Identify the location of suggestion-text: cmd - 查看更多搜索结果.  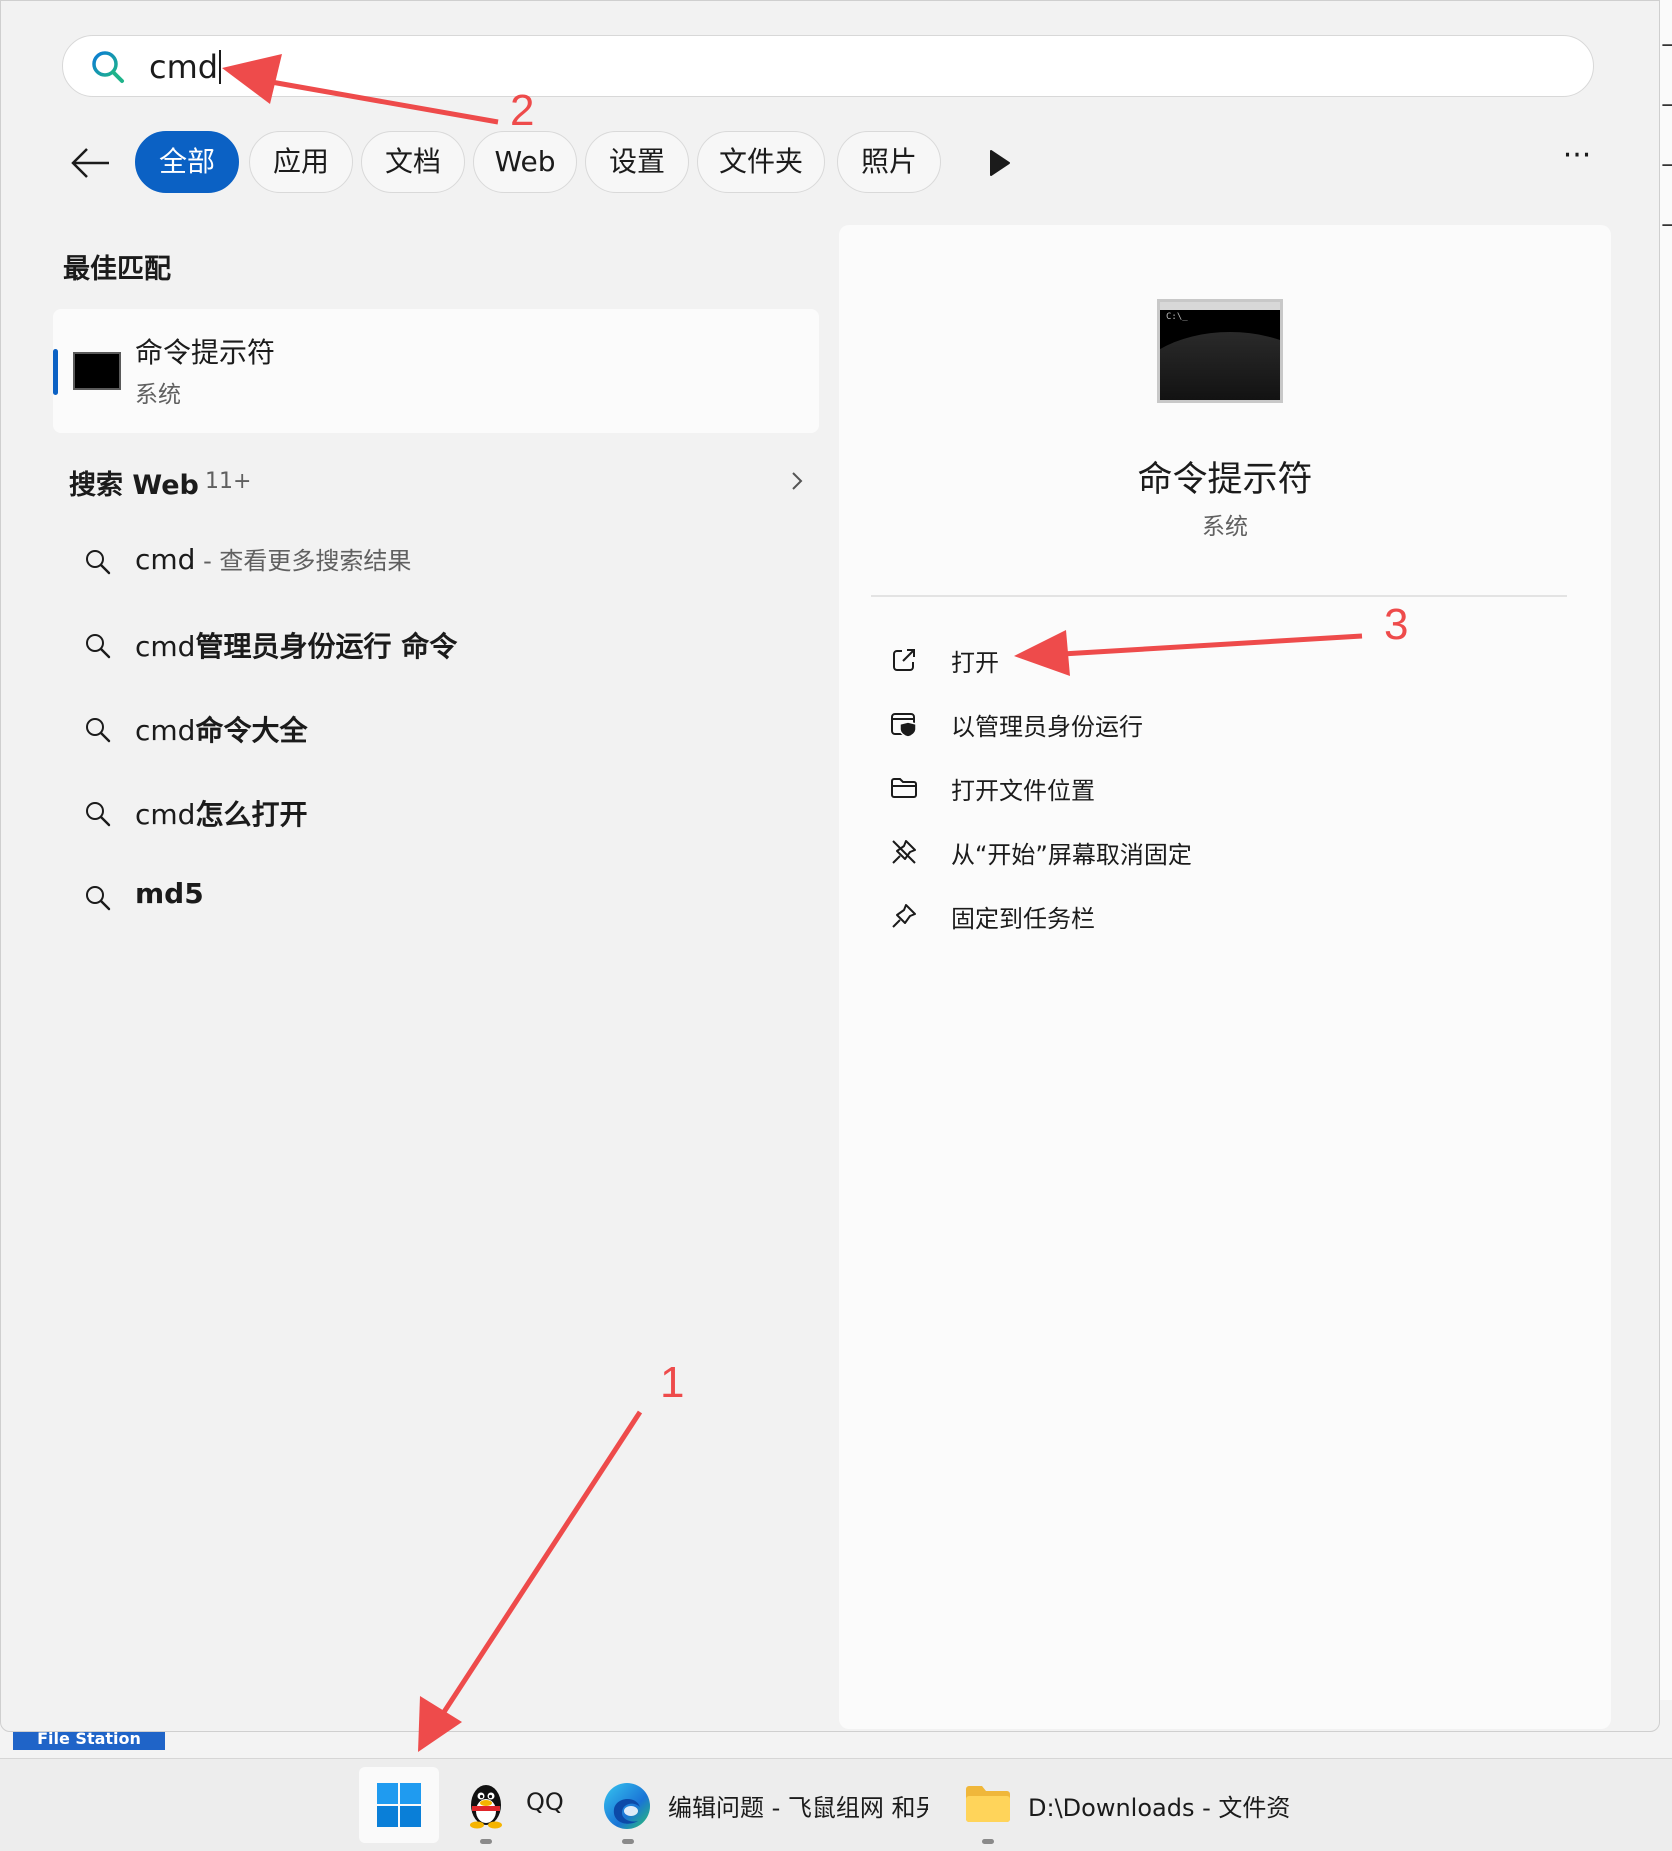
(273, 558).